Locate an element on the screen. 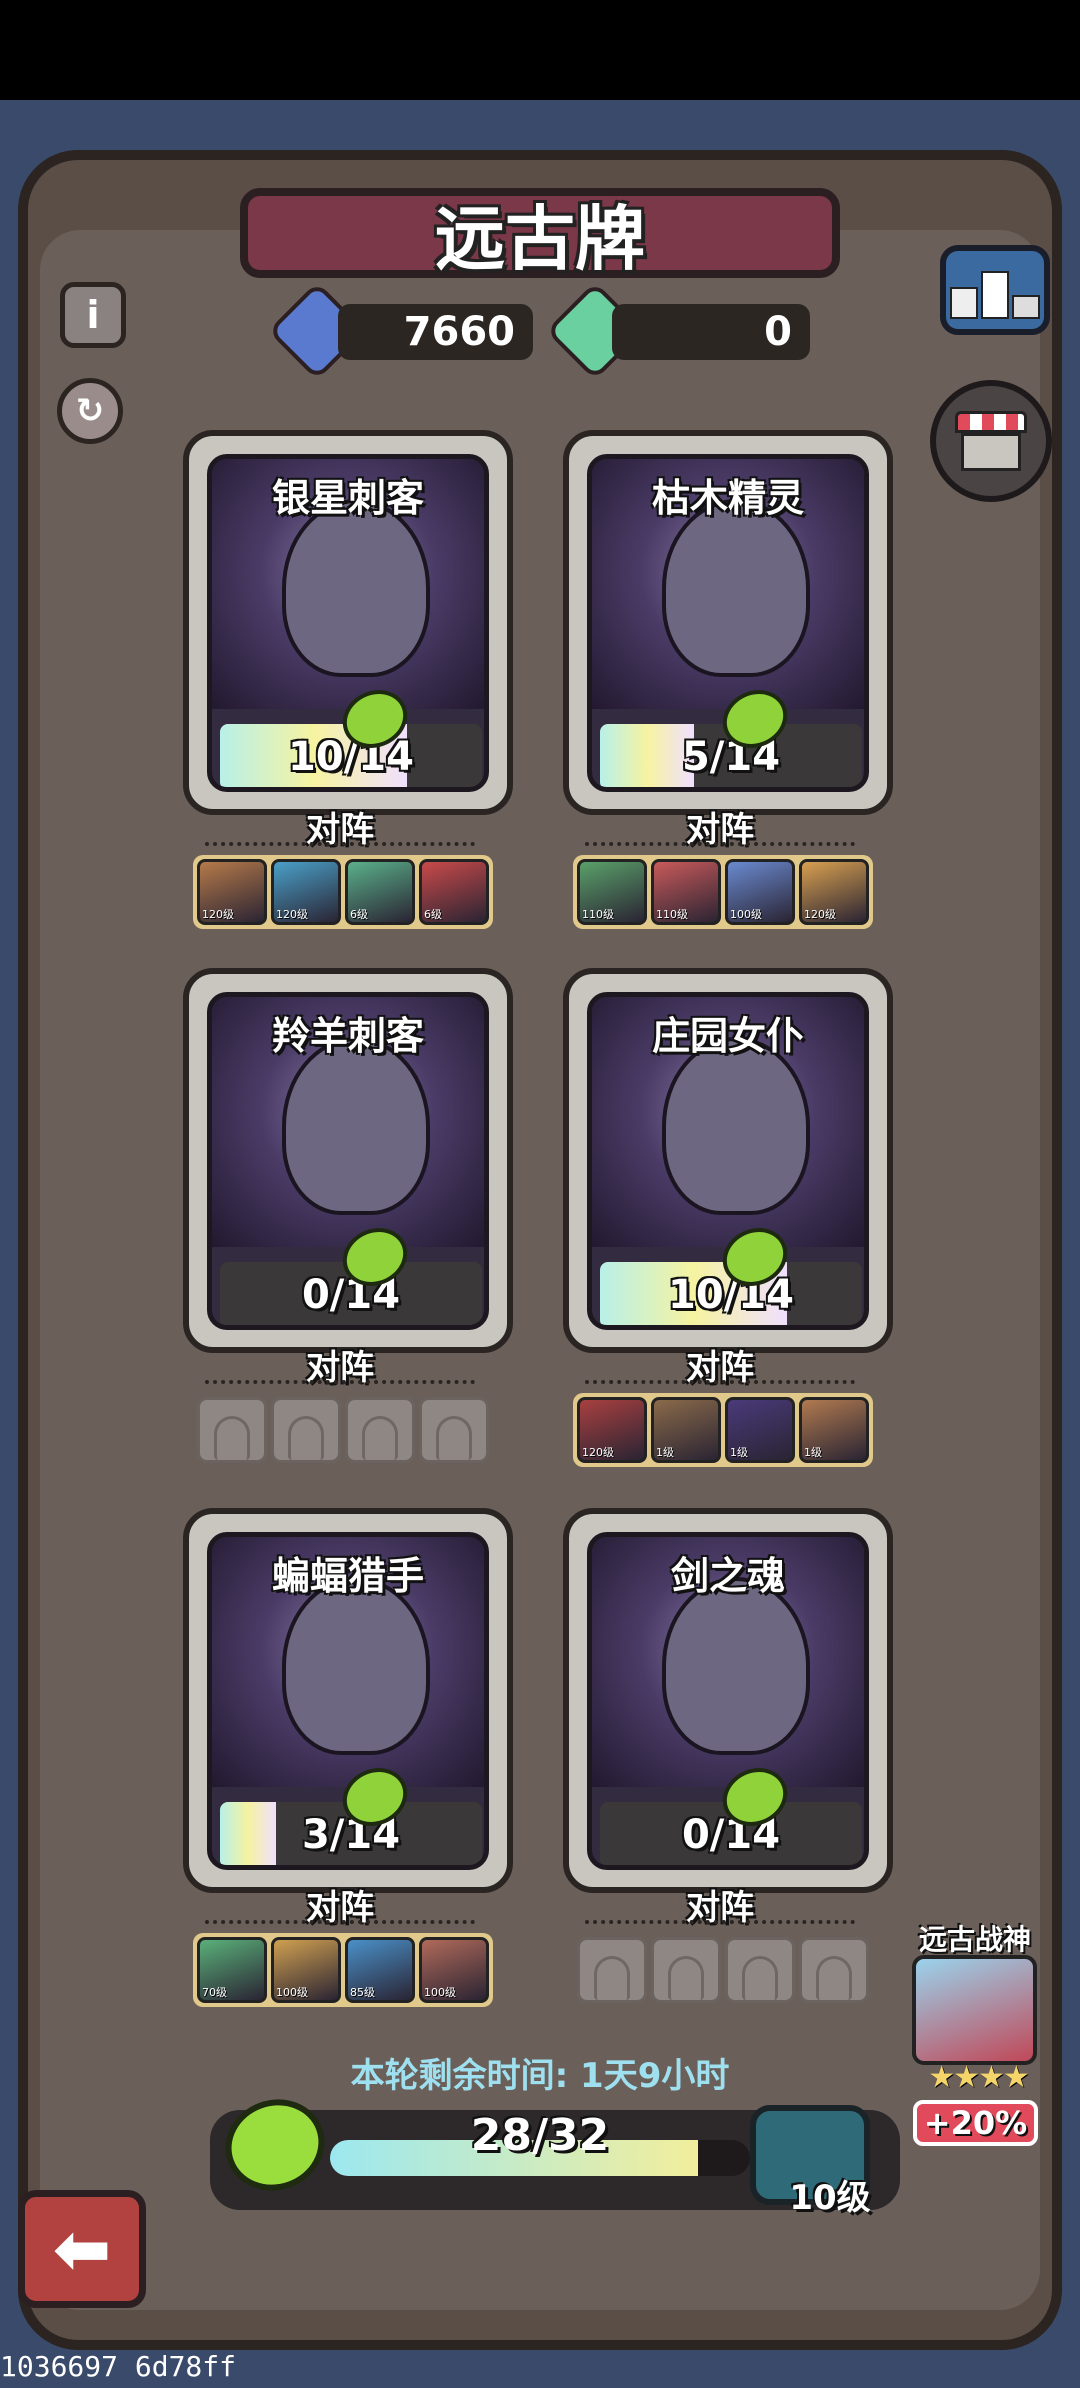 This screenshot has height=2388, width=1080. title-banner: 远古牌 is located at coordinates (540, 234).